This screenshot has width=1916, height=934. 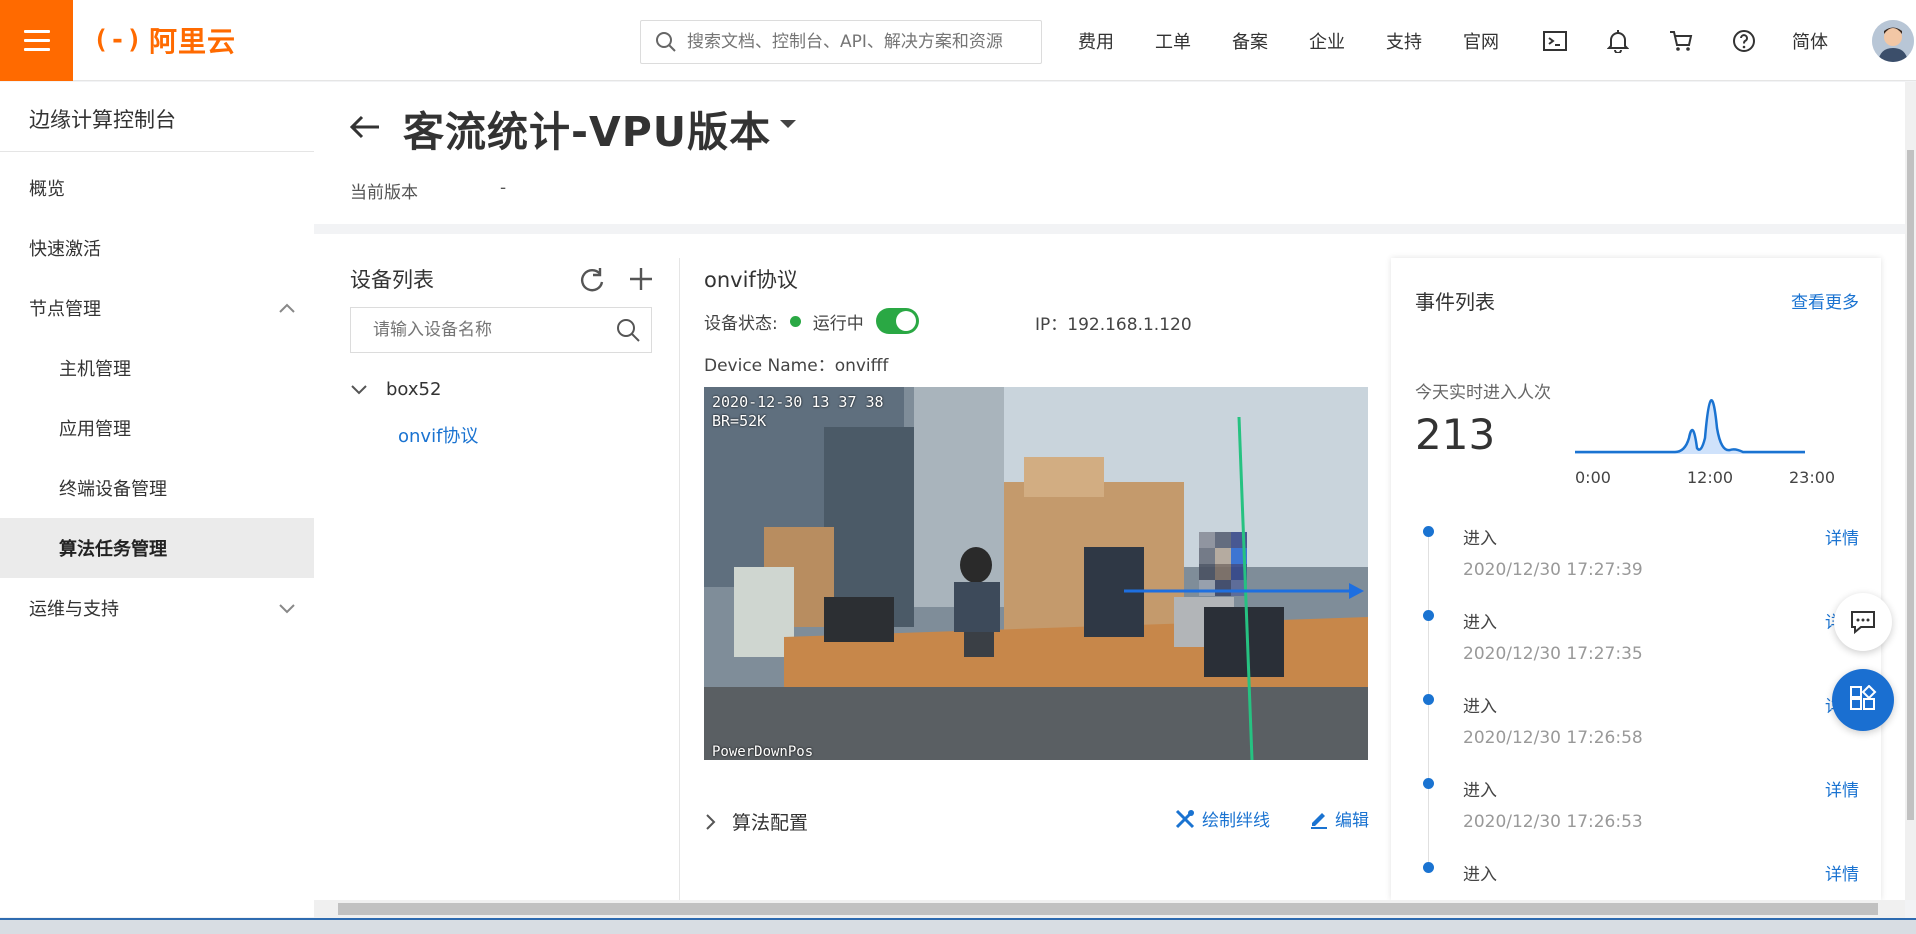 I want to click on os-taskbar, so click(x=958, y=926).